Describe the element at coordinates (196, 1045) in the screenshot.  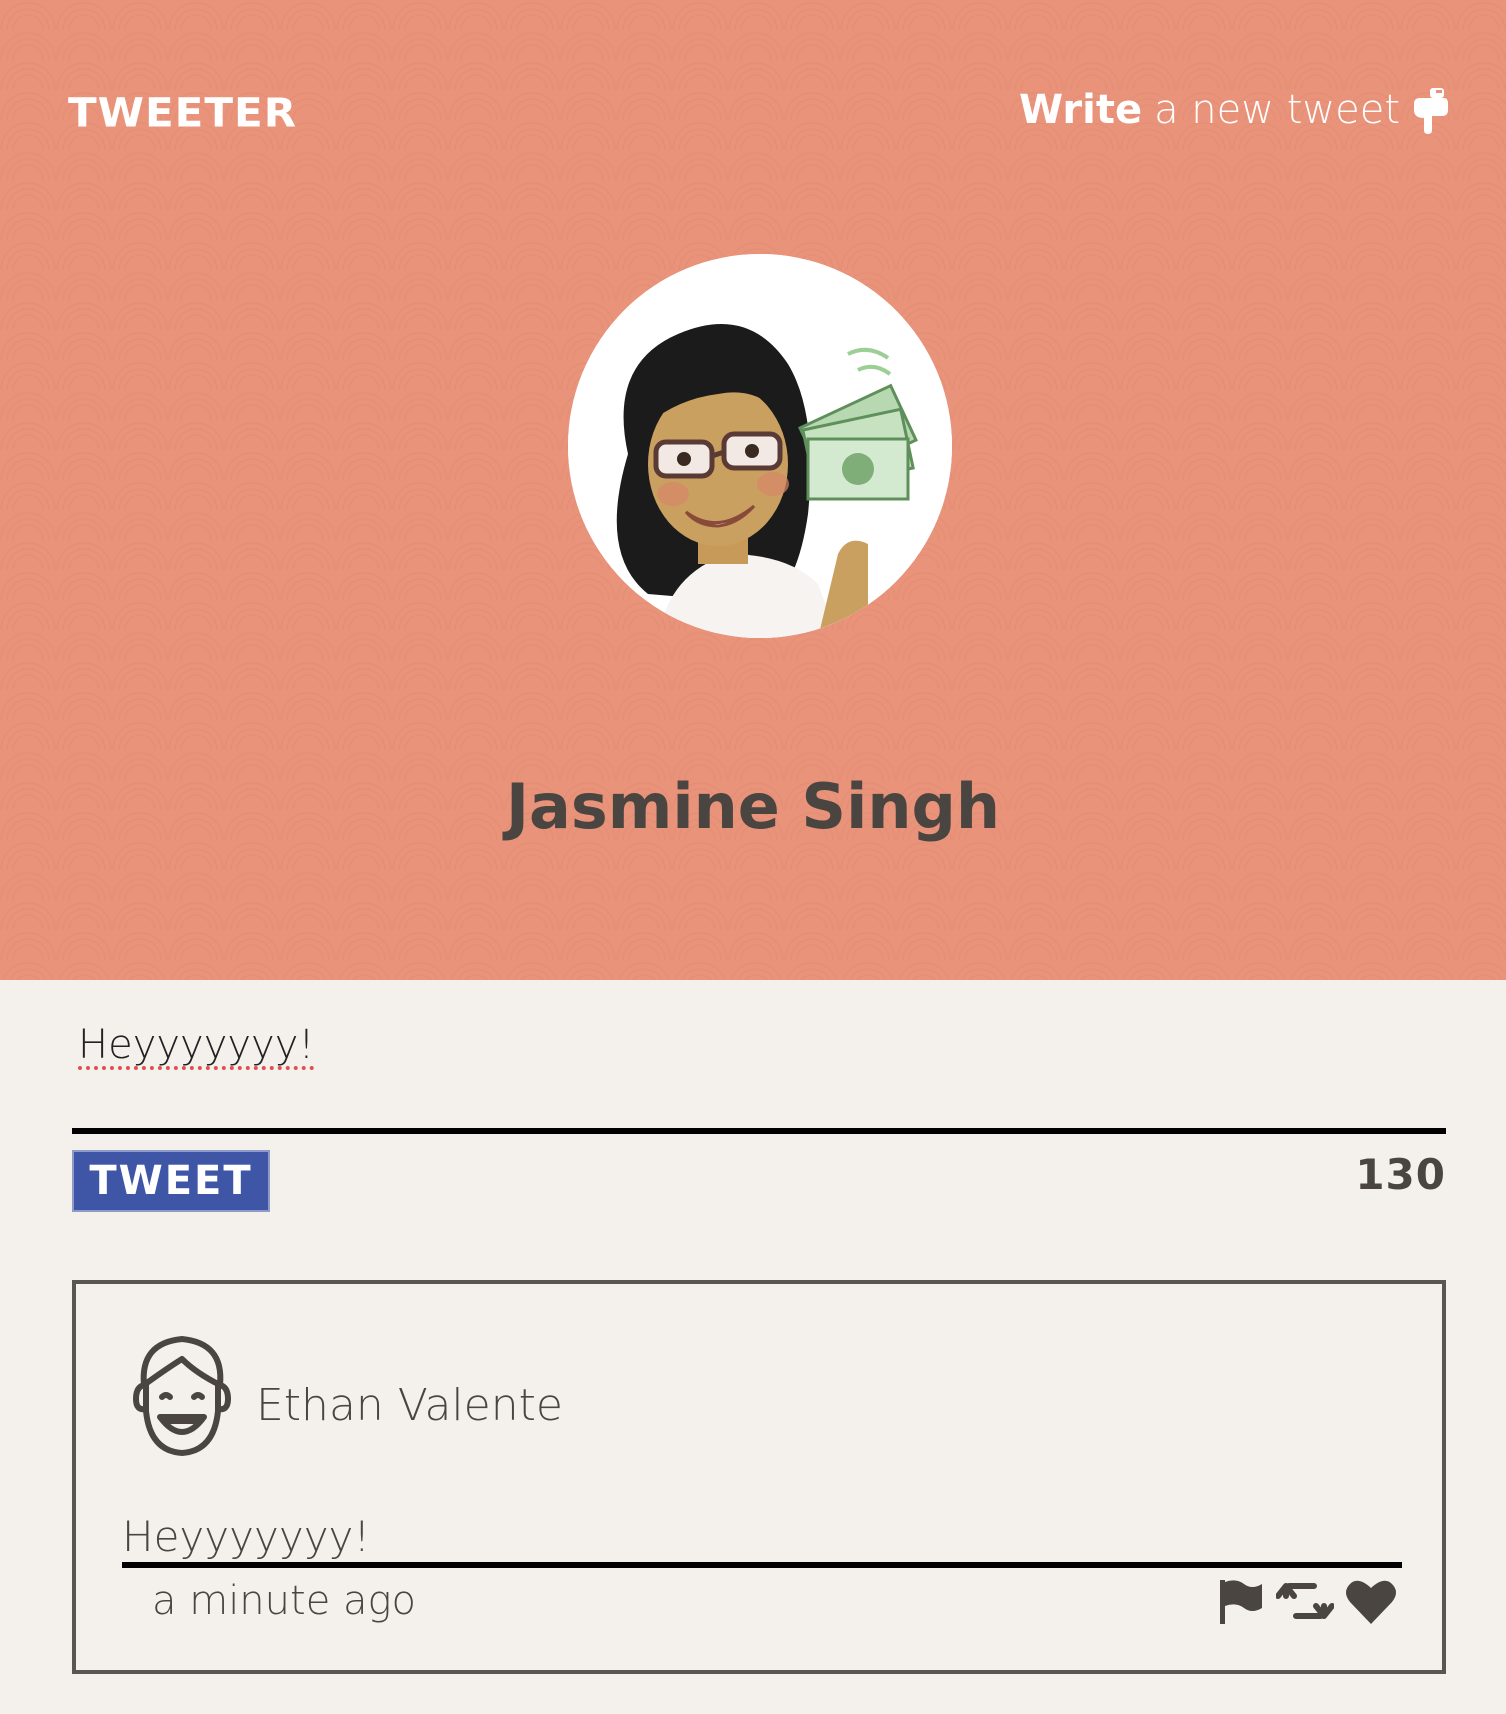
I see `tweet-compose-input: Heyyyyyyy!` at that location.